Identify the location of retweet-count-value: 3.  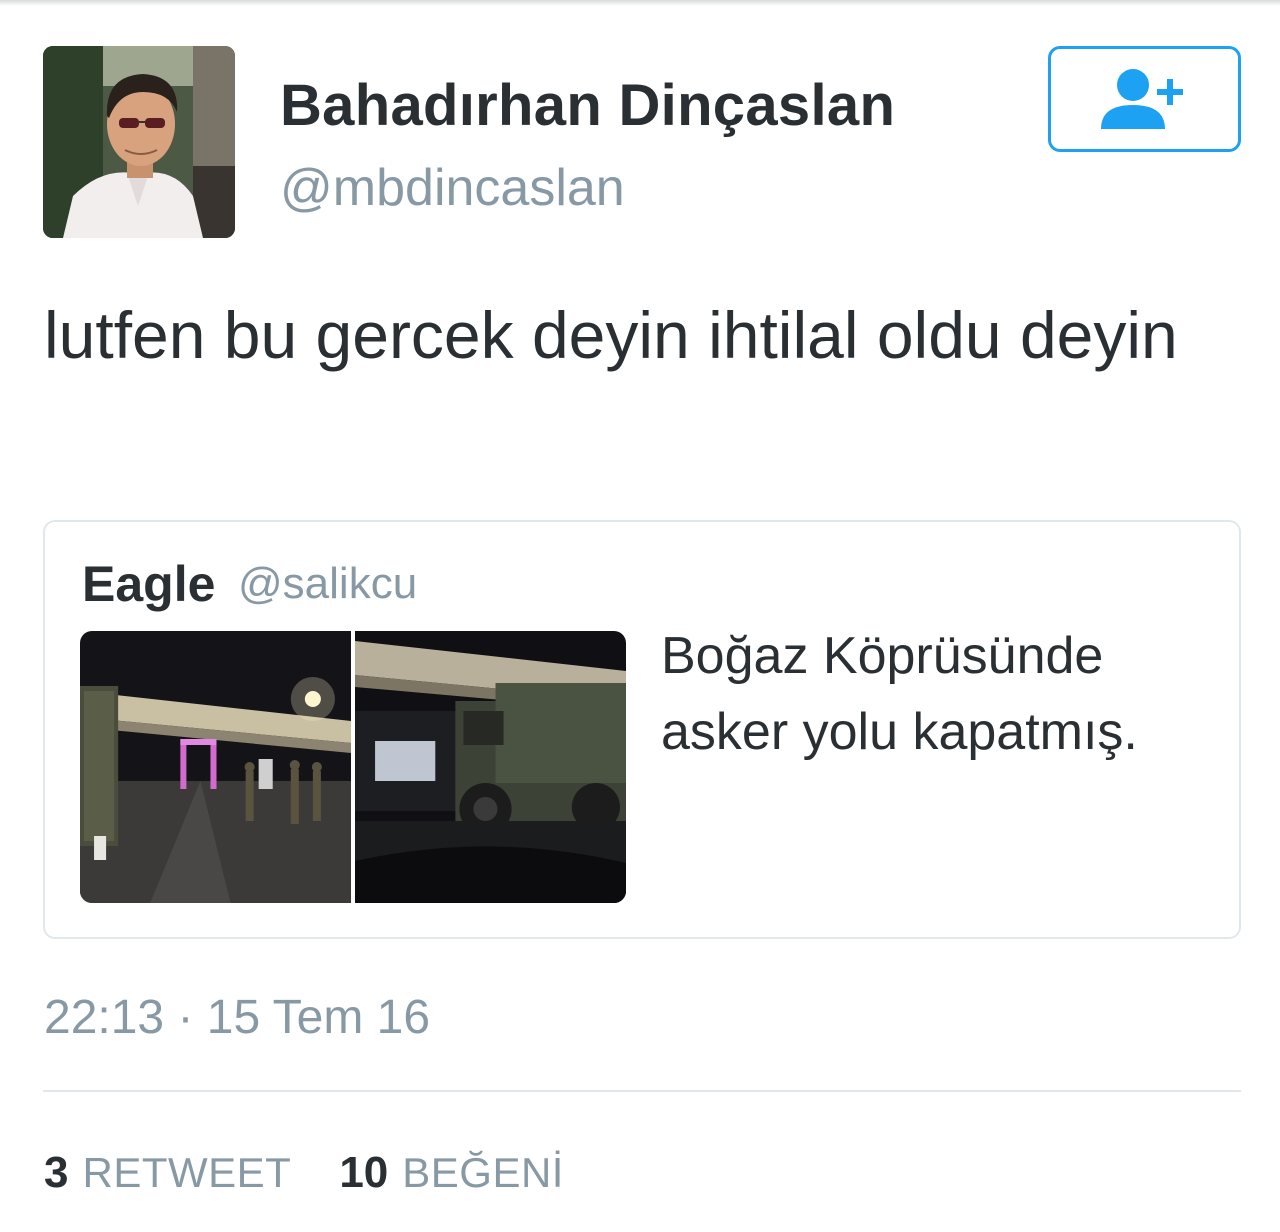
(56, 1172).